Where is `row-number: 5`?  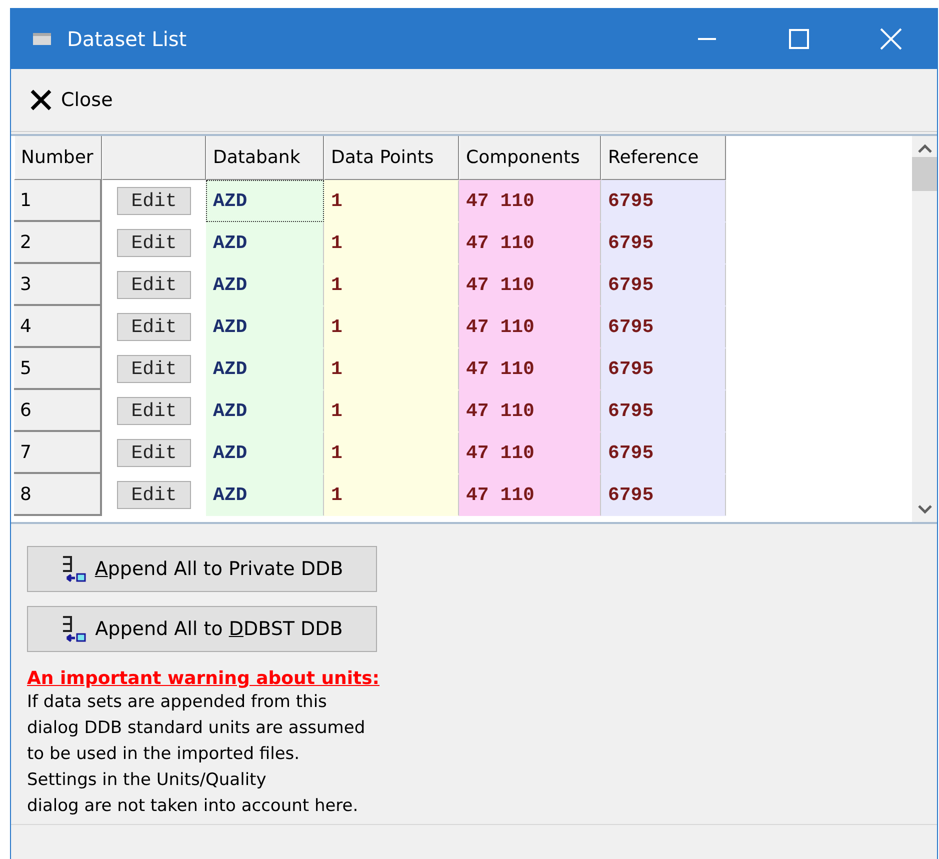
row-number: 5 is located at coordinates (58, 369).